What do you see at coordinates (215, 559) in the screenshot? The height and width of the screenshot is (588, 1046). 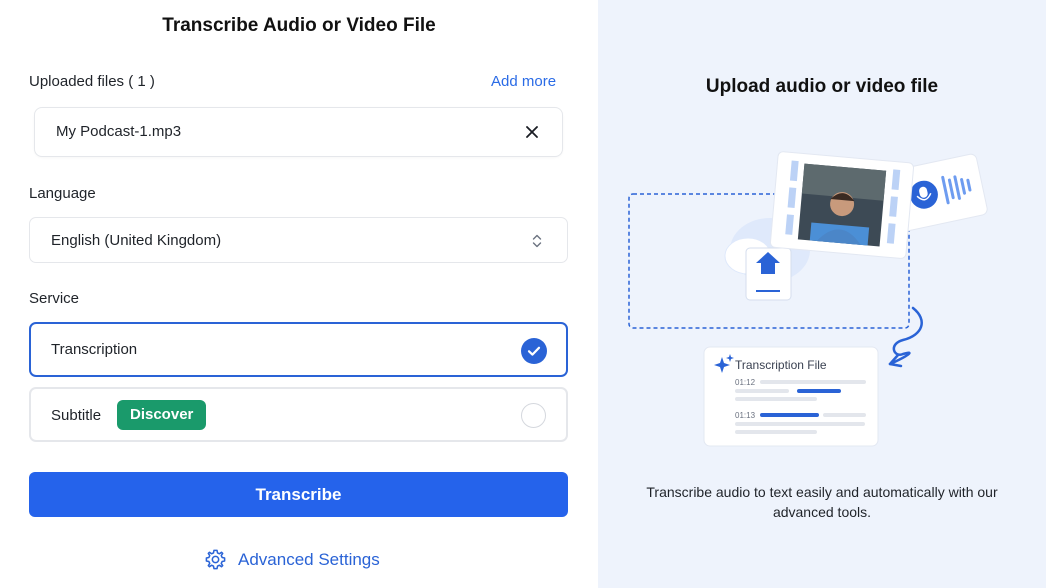 I see `gear-icon` at bounding box center [215, 559].